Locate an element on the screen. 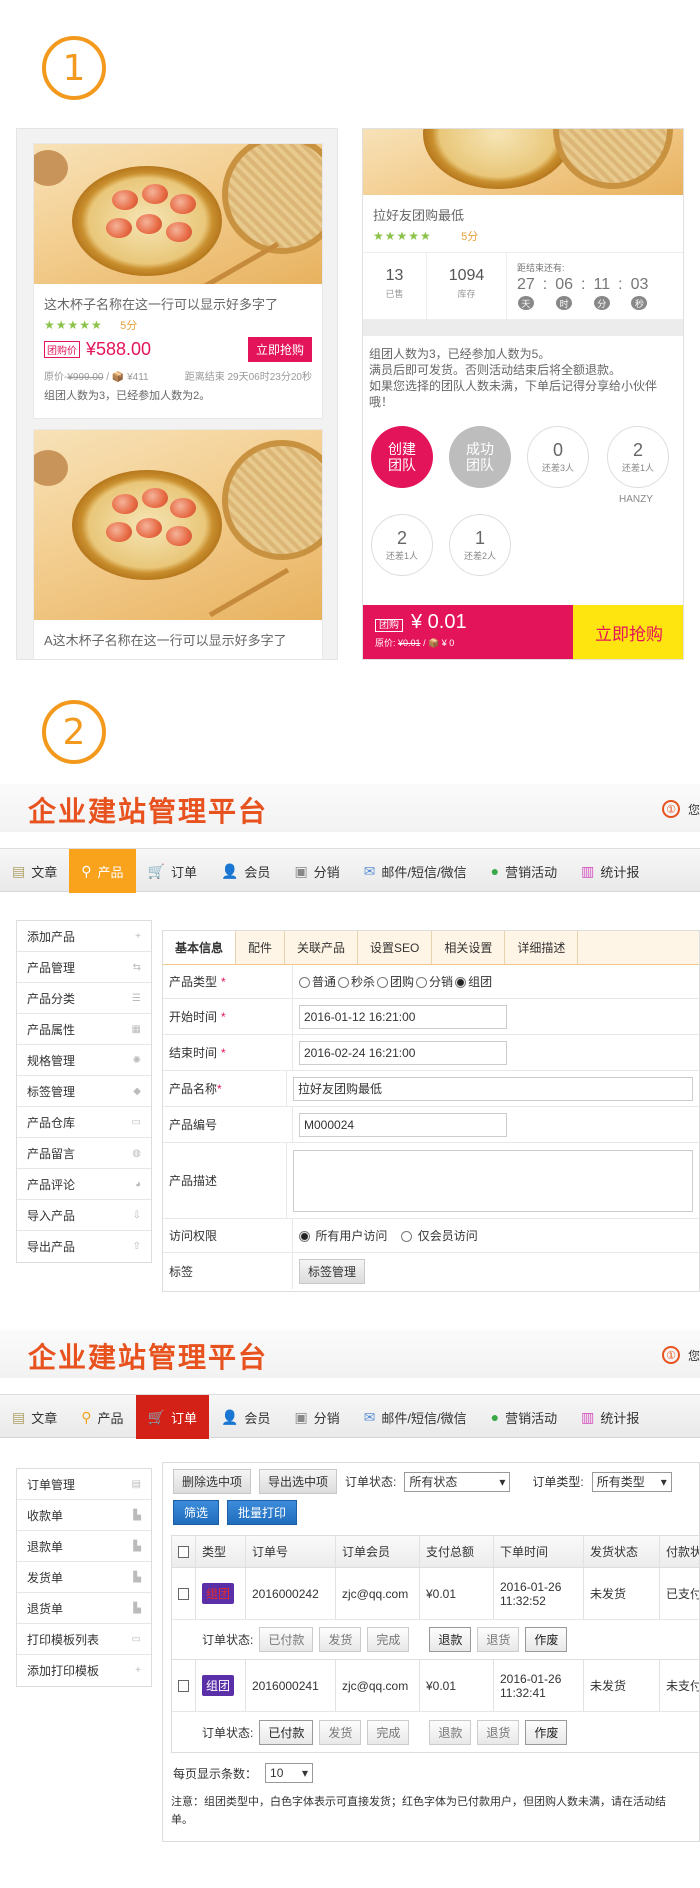 This screenshot has height=1888, width=700. type-radio-distribution: 分销 is located at coordinates (434, 981).